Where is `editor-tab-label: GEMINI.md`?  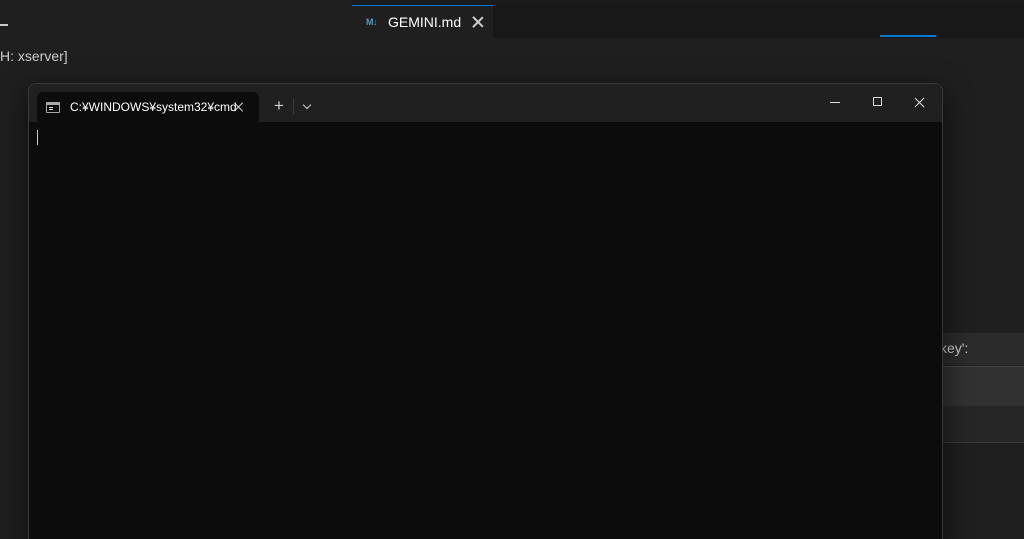
editor-tab-label: GEMINI.md is located at coordinates (425, 22).